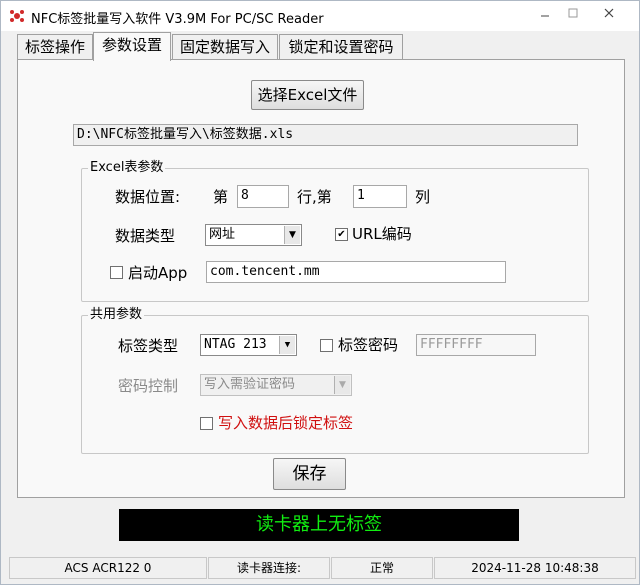 This screenshot has width=640, height=585. What do you see at coordinates (253, 235) in the screenshot?
I see `data-type-select: 网址 ▼` at bounding box center [253, 235].